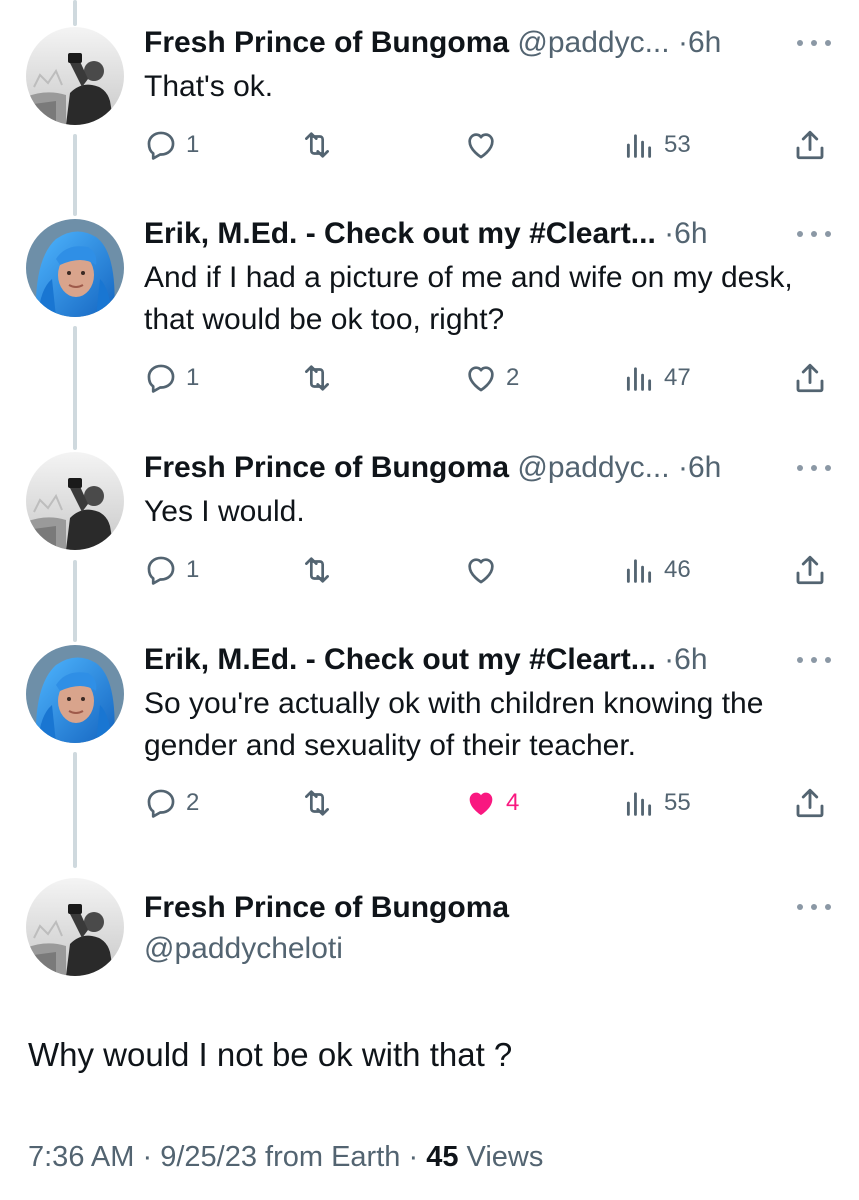 The width and height of the screenshot is (859, 1200). Describe the element at coordinates (677, 802) in the screenshot. I see `view-count: 55` at that location.